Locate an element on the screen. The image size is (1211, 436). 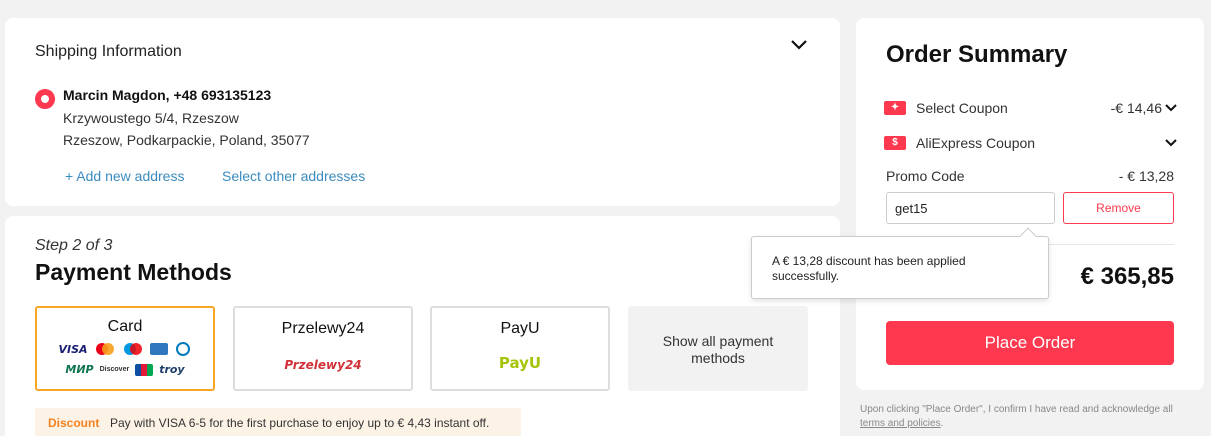
promo-code-row: Promo Code - € 13,28 is located at coordinates (1030, 178).